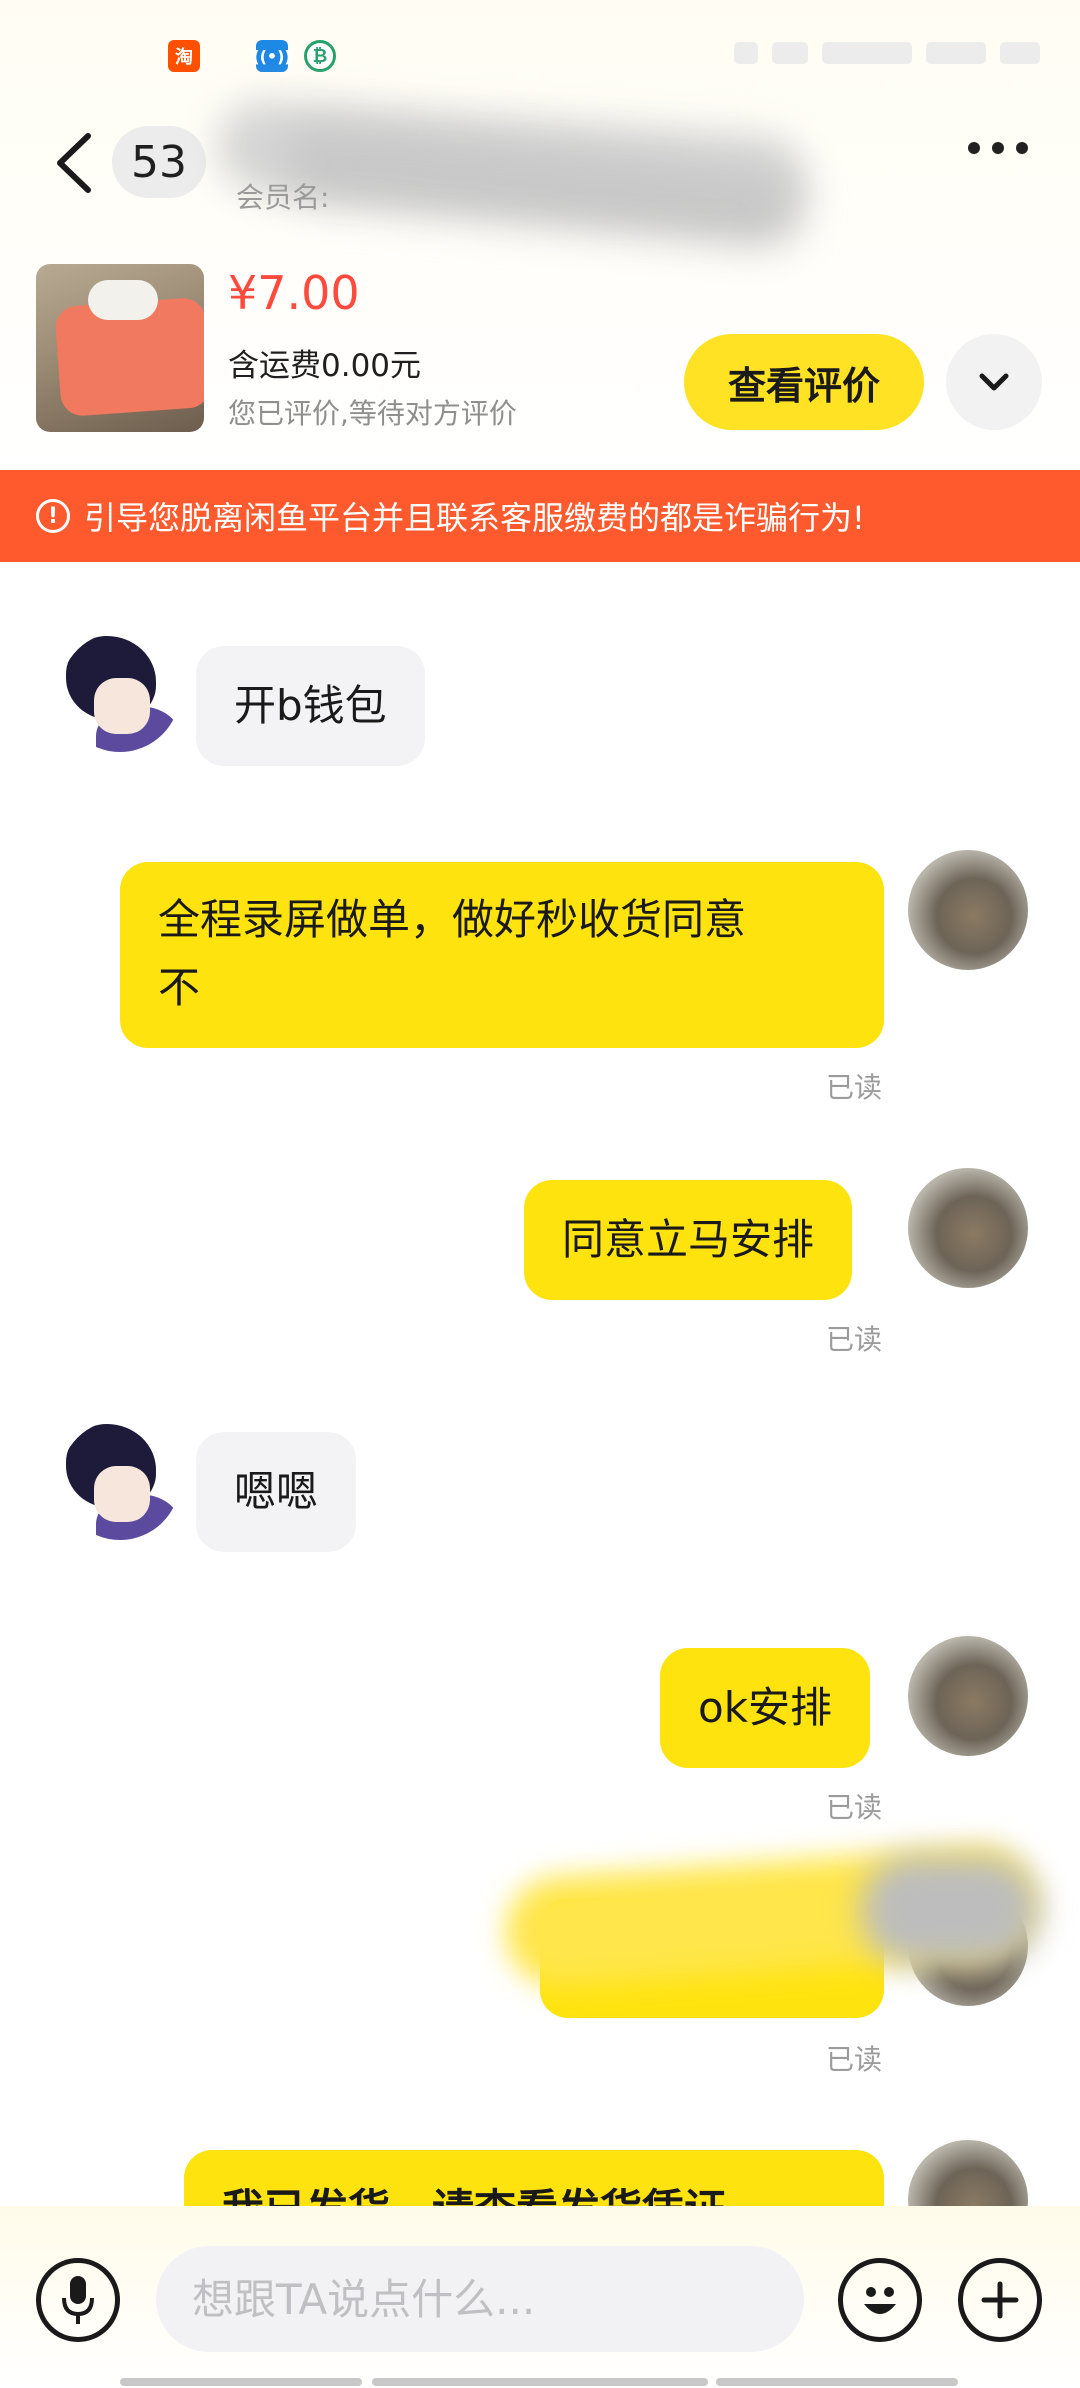 This screenshot has height=2388, width=1080. I want to click on voice-button, so click(78, 2300).